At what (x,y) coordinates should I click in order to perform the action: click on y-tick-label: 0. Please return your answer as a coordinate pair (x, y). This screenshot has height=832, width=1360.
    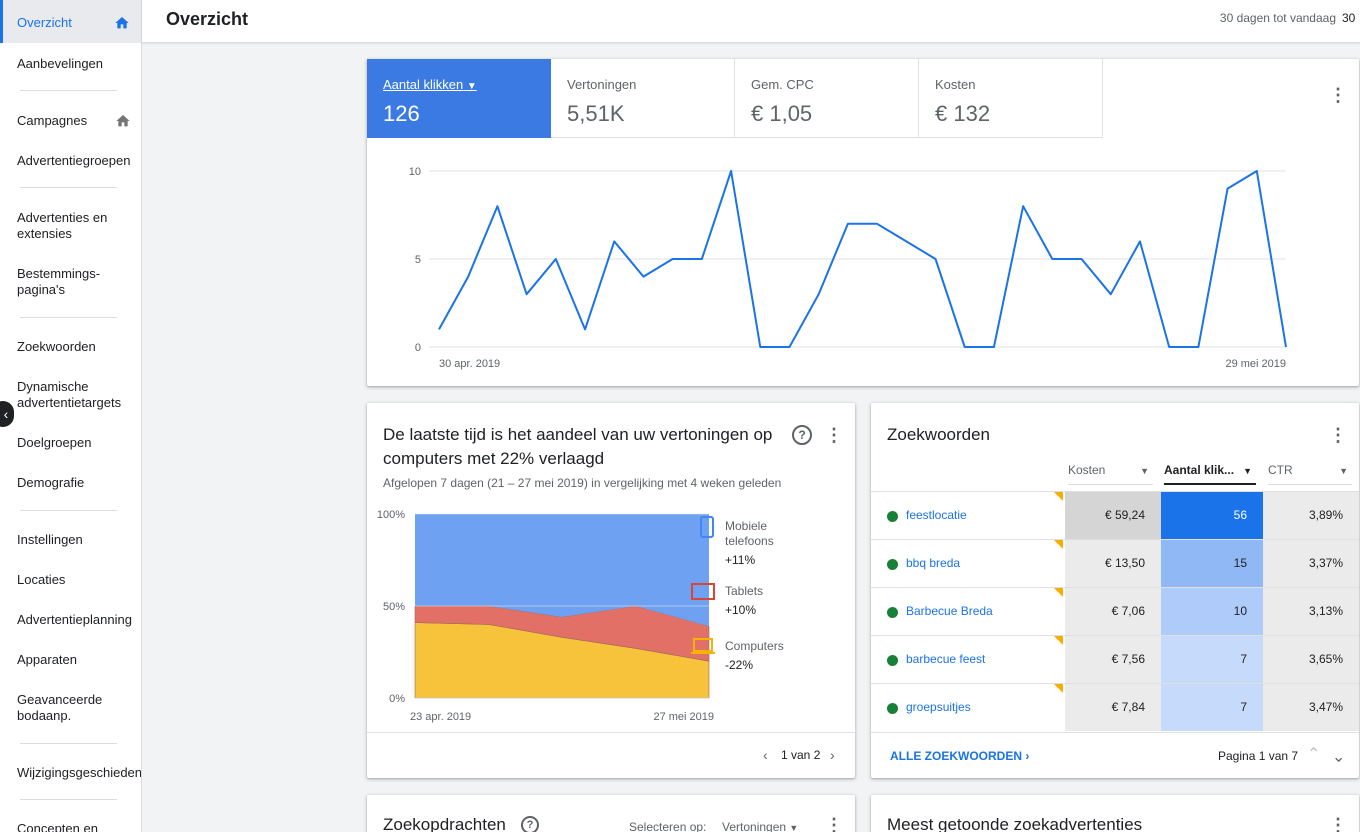
    Looking at the image, I should click on (418, 348).